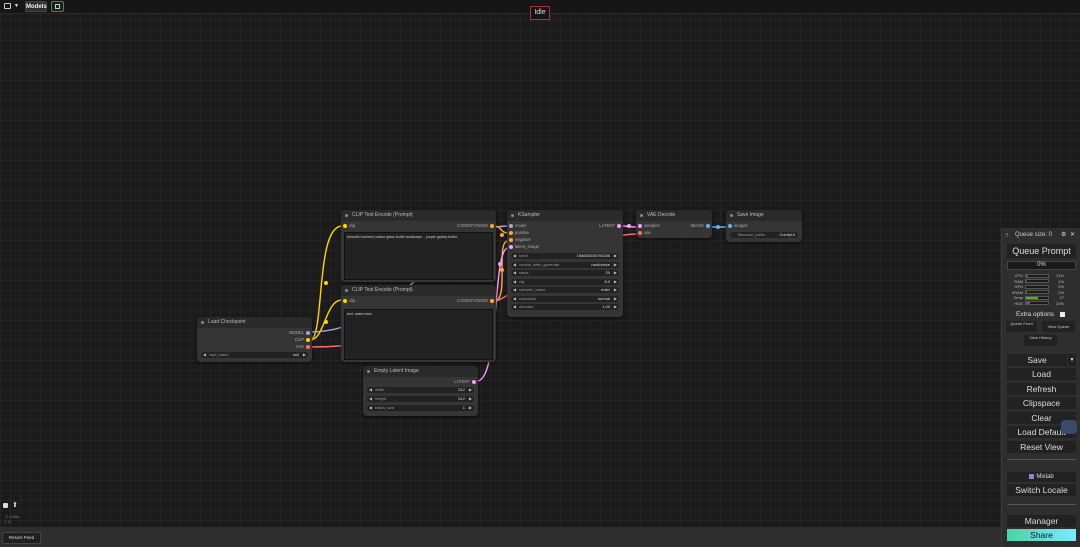 Image resolution: width=1080 pixels, height=547 pixels. I want to click on status-iterations: I: 0, so click(8, 521).